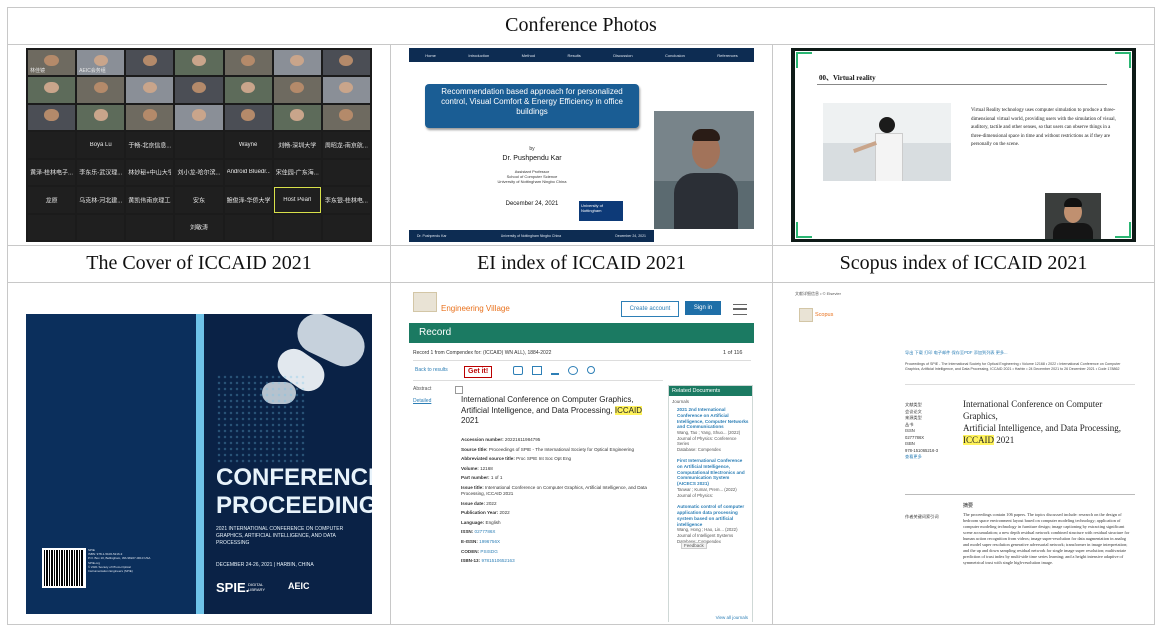 The width and height of the screenshot is (1162, 630). What do you see at coordinates (493, 522) in the screenshot?
I see `ev-field-value: English` at bounding box center [493, 522].